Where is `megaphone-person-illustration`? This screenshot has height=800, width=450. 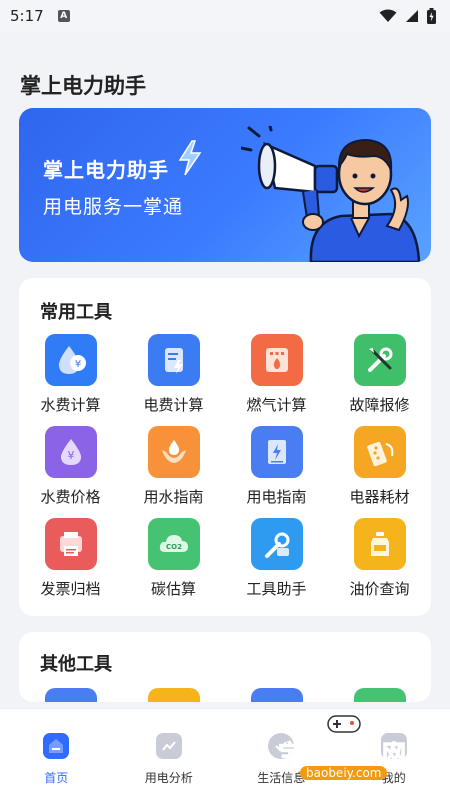 megaphone-person-illustration is located at coordinates (331, 194).